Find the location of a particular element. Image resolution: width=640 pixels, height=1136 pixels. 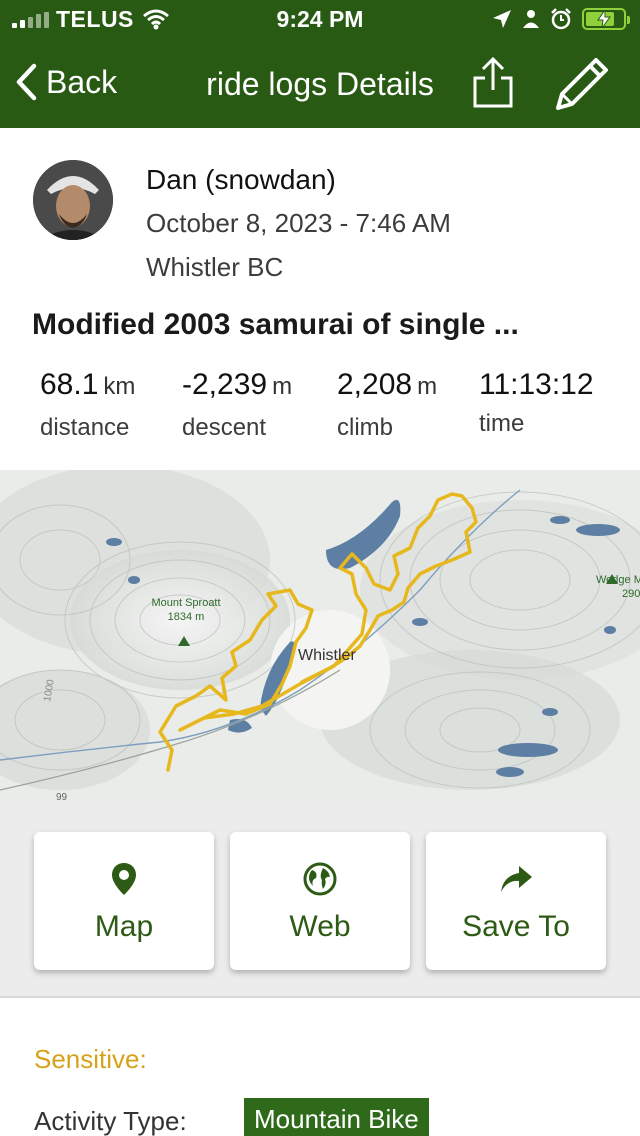

map-peak-name: Mount Sproatt is located at coordinates (185, 603).